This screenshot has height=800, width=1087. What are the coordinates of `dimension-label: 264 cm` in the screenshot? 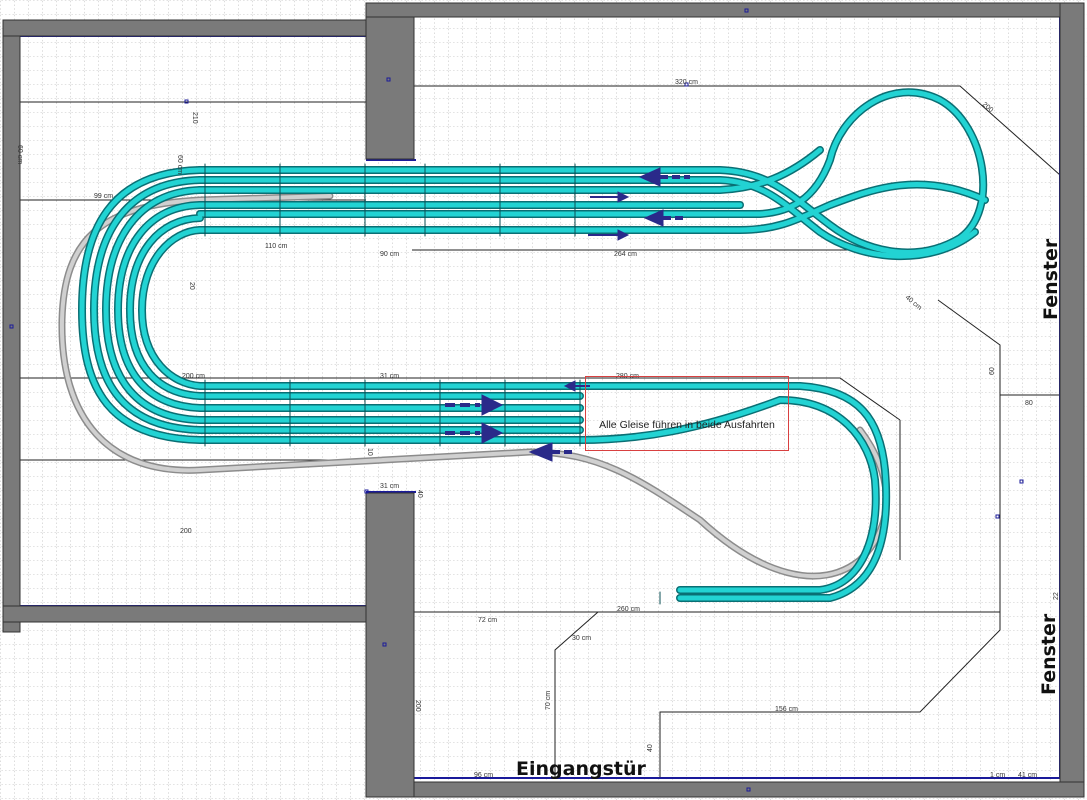 It's located at (625, 254).